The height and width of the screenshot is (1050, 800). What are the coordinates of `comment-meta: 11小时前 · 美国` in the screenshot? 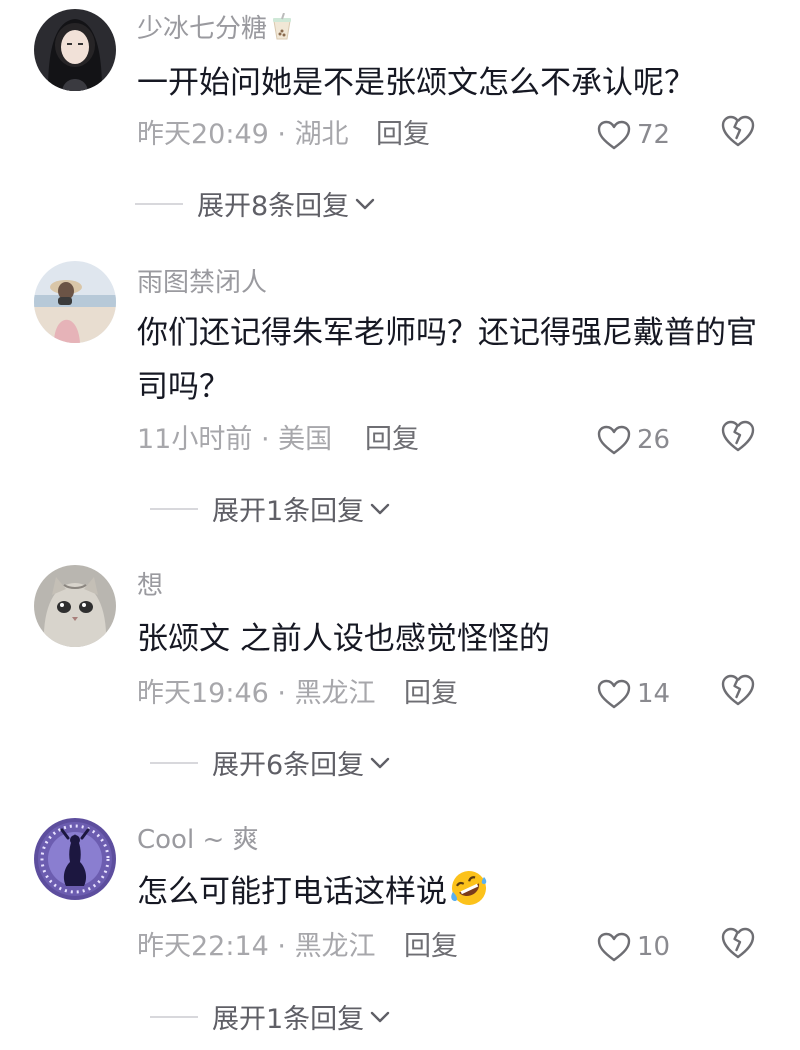 It's located at (234, 440).